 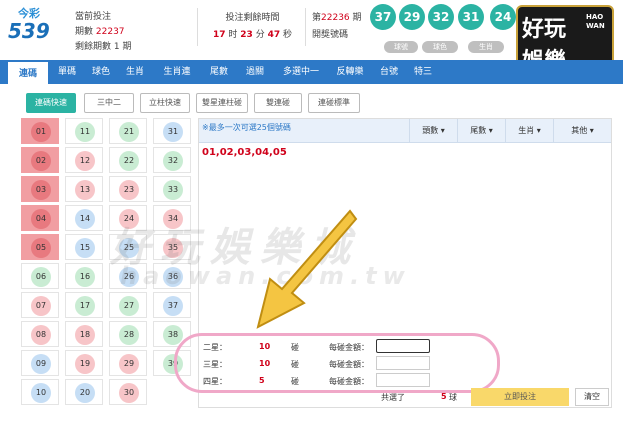 I want to click on brand-line1: 好玩, so click(x=544, y=29).